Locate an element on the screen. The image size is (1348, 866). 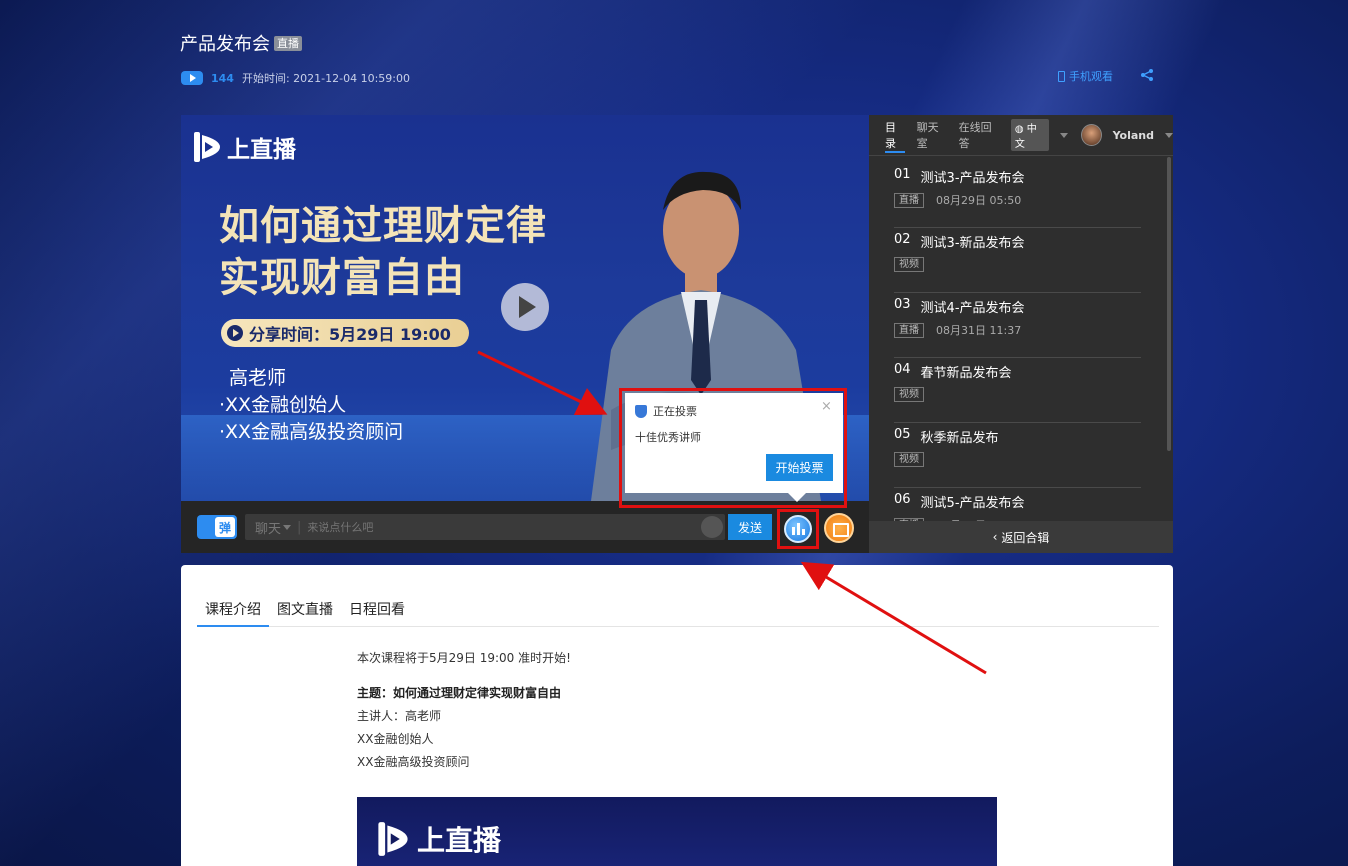
item-title: 春节新品发布会 is located at coordinates (966, 373).